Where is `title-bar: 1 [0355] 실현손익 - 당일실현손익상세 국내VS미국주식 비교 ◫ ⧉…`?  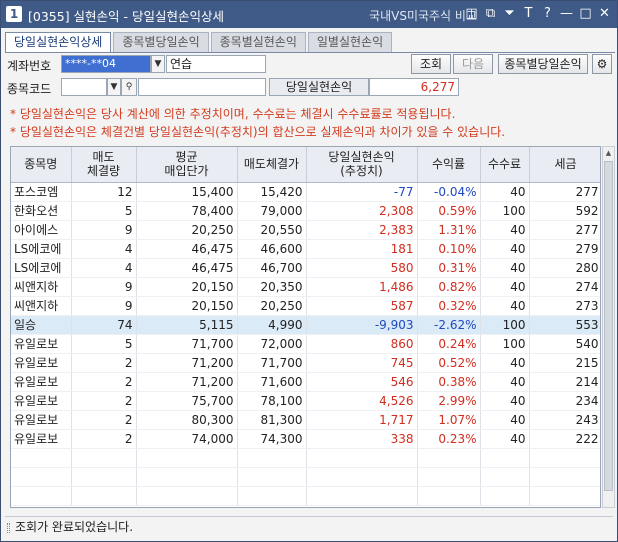 title-bar: 1 [0355] 실현손익 - 당일실현손익상세 국내VS미국주식 비교 ◫ ⧉… is located at coordinates (309, 14).